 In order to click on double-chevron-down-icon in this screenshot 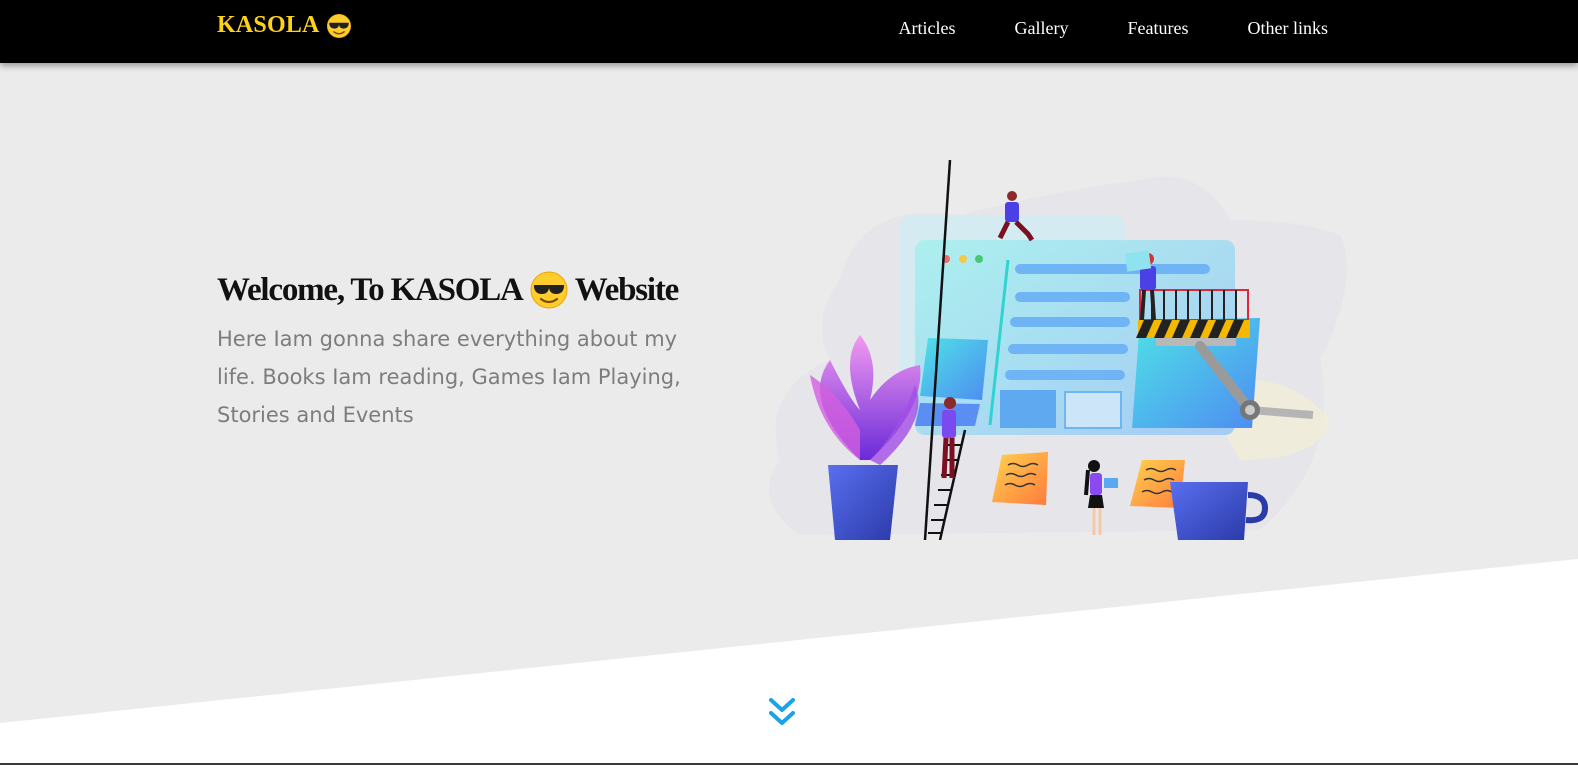, I will do `click(782, 713)`.